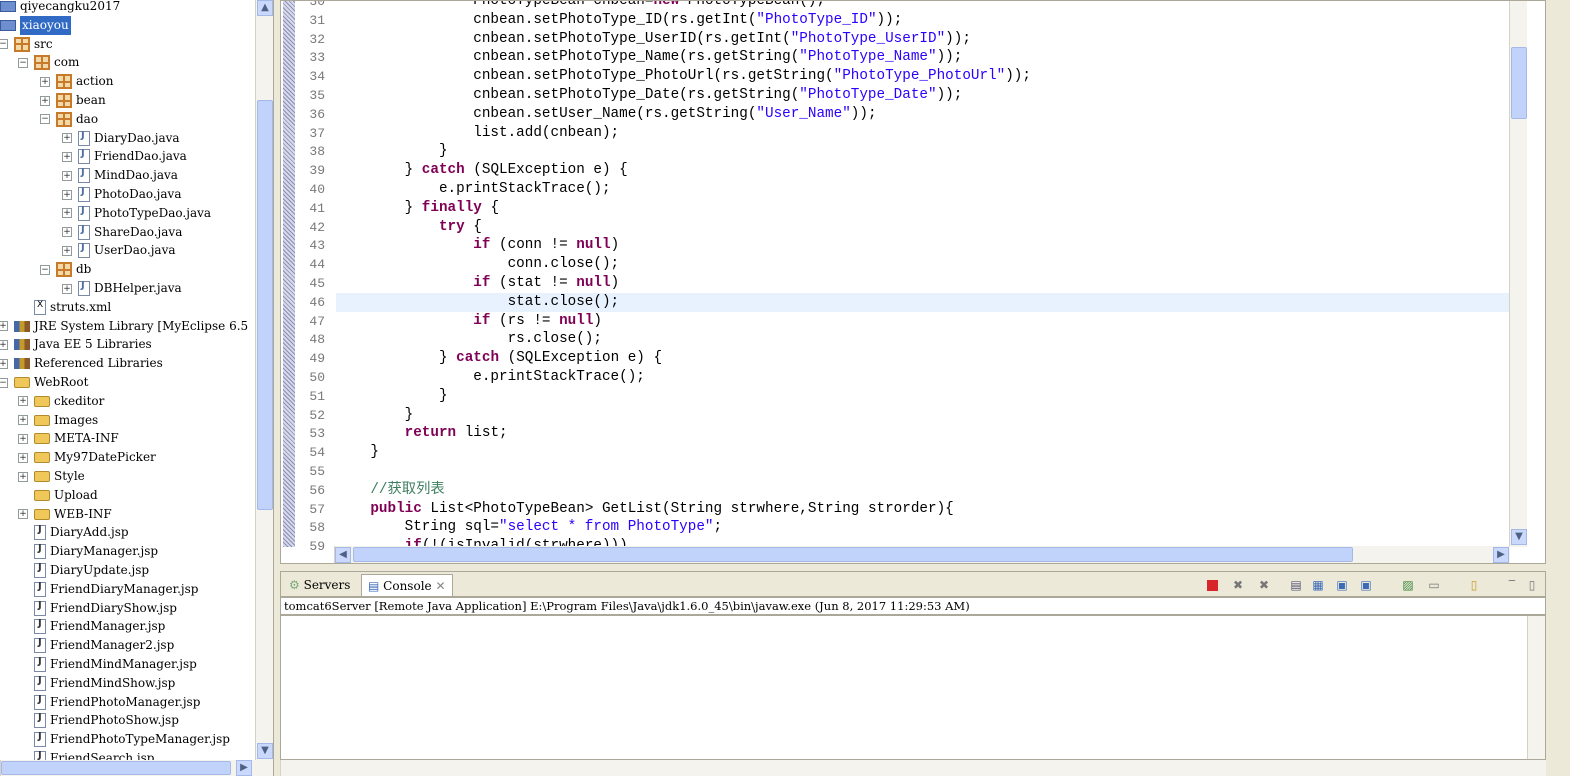 The height and width of the screenshot is (776, 1570). What do you see at coordinates (68, 438) in the screenshot?
I see `tree-item: + META-INF` at bounding box center [68, 438].